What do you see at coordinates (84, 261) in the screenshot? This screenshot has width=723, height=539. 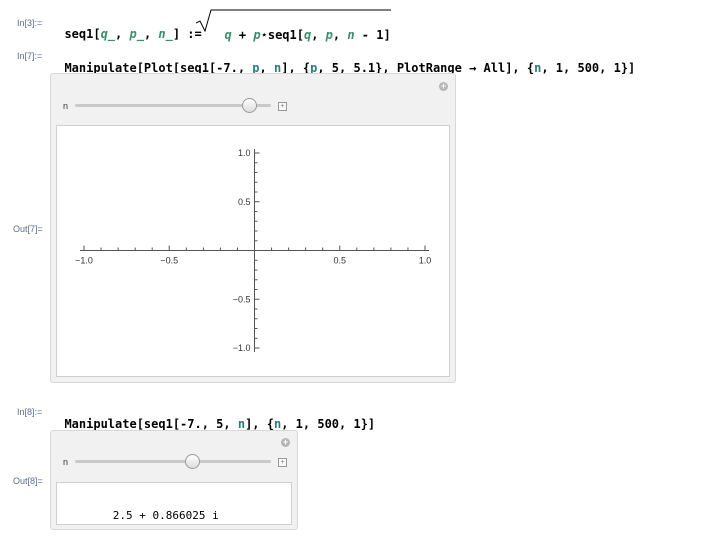 I see `x-tick-label: −1.0` at bounding box center [84, 261].